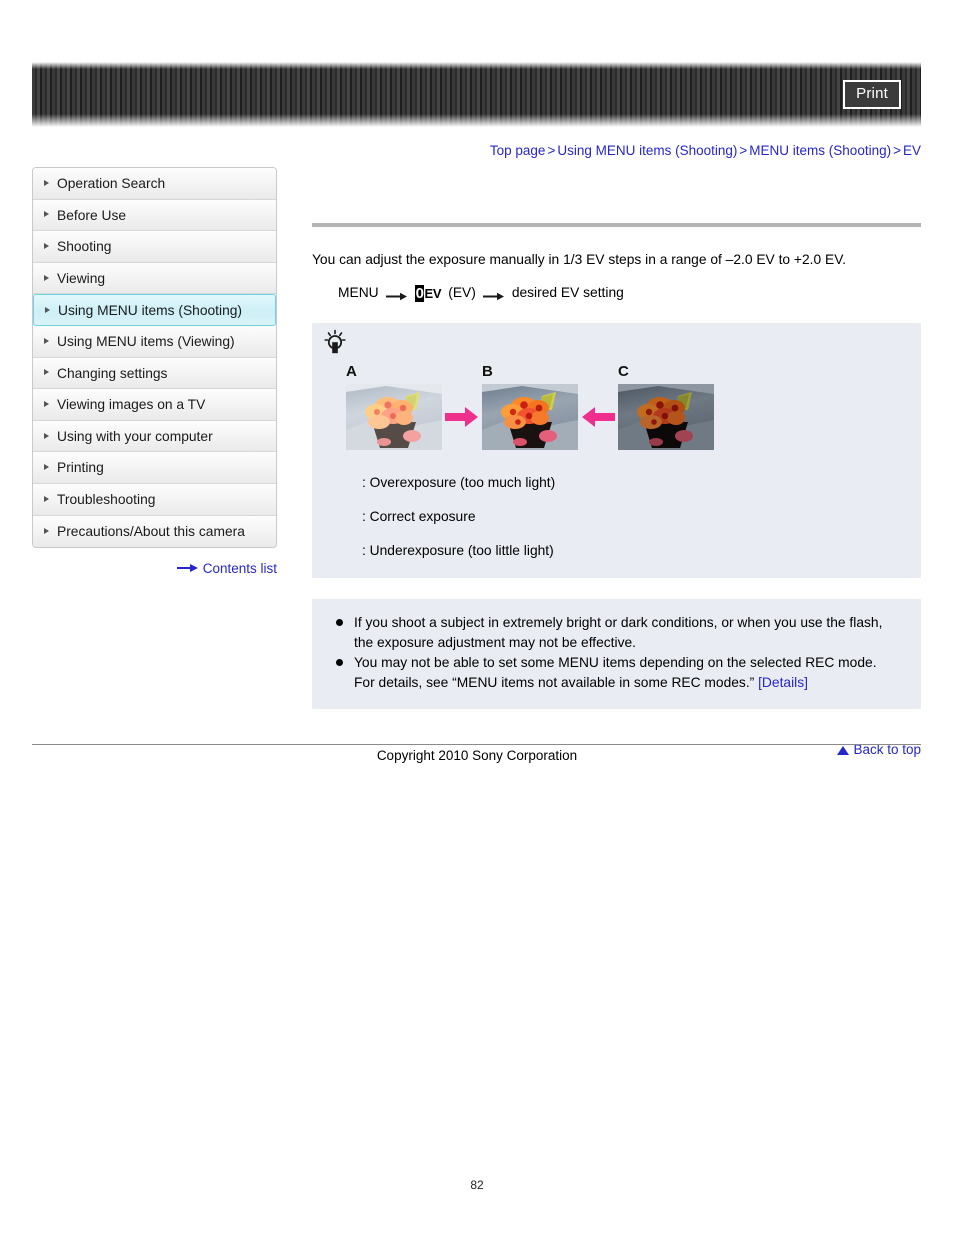 This screenshot has width=954, height=1235. What do you see at coordinates (154, 215) in the screenshot?
I see `sidebar-item-before-use: Before Use` at bounding box center [154, 215].